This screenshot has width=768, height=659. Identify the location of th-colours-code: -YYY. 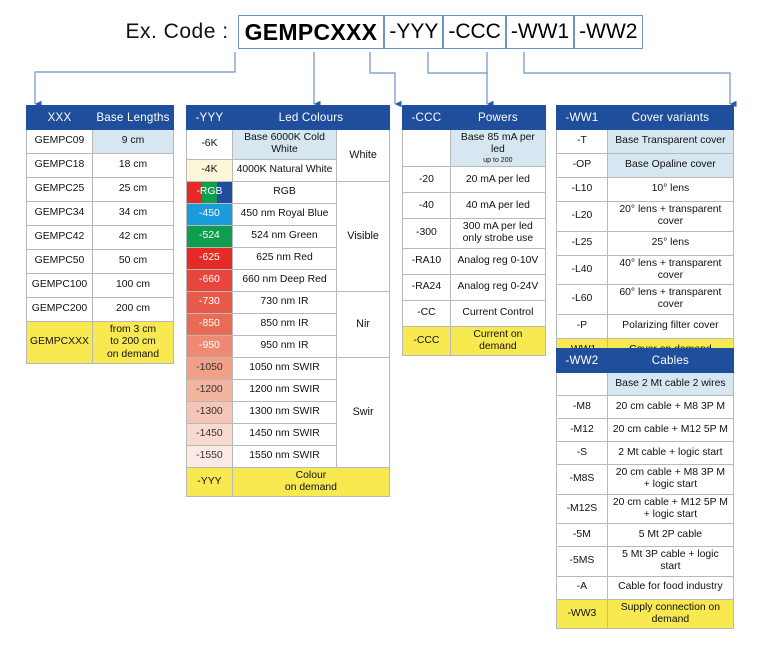
(209, 117).